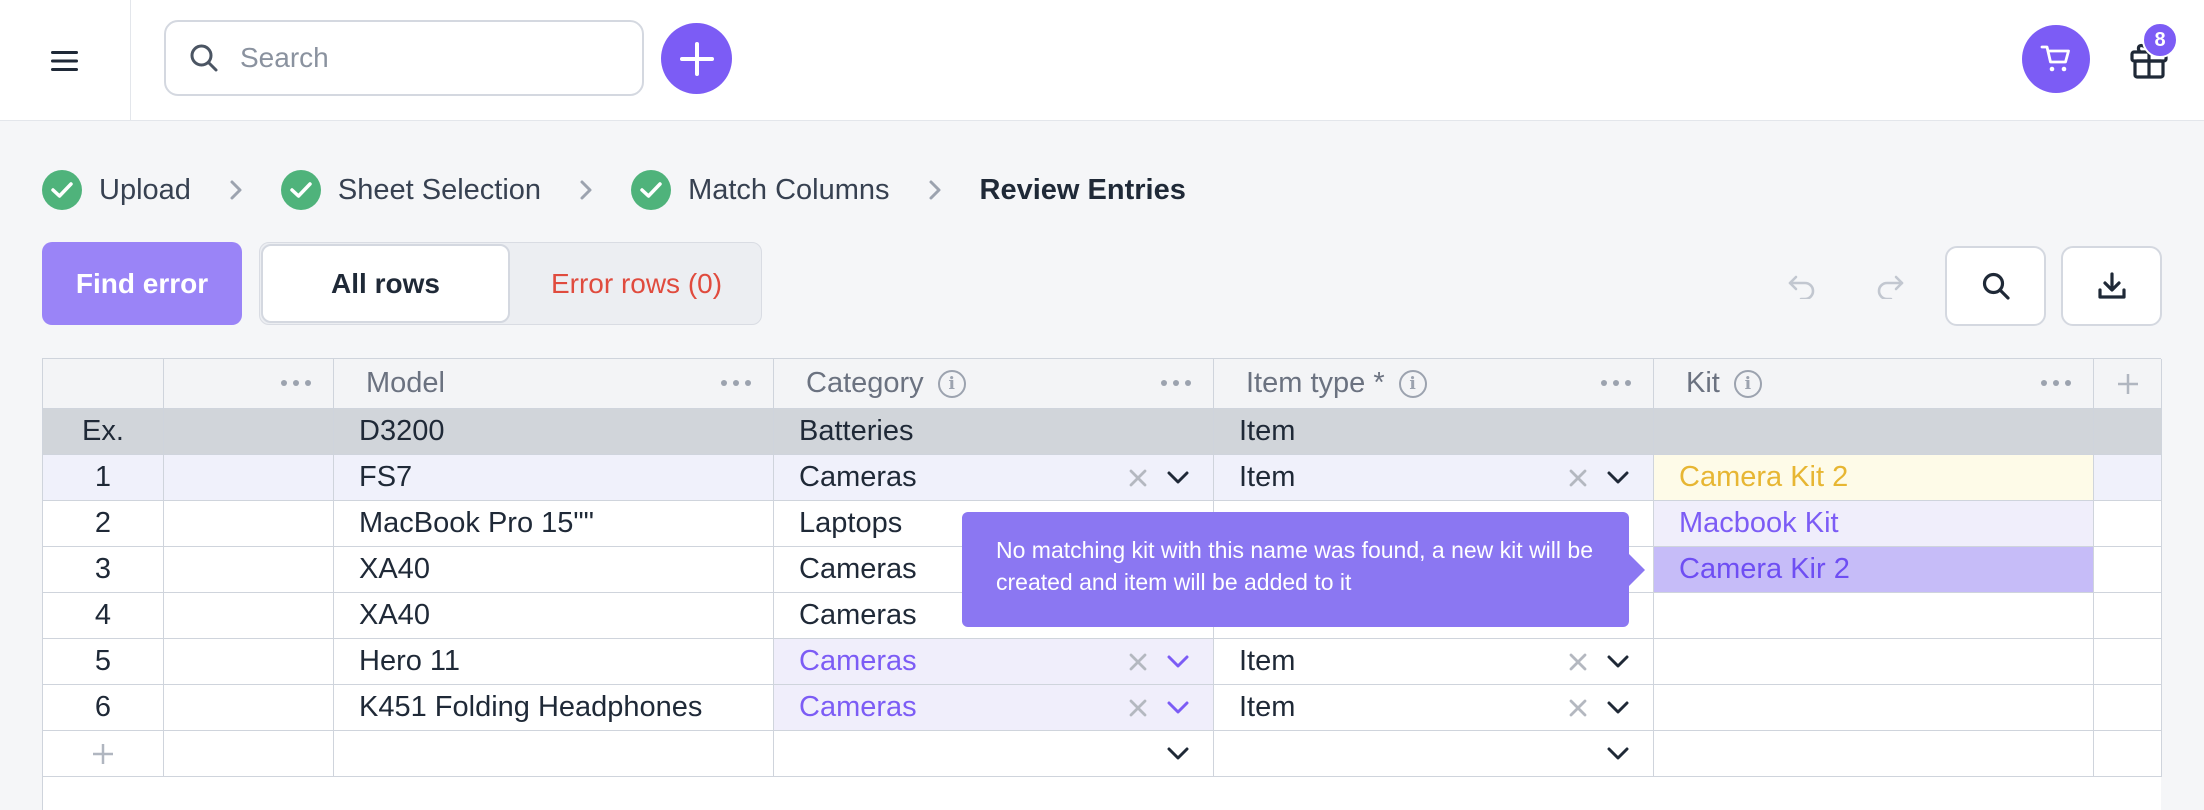 This screenshot has width=2204, height=810. I want to click on redo-button, so click(1890, 286).